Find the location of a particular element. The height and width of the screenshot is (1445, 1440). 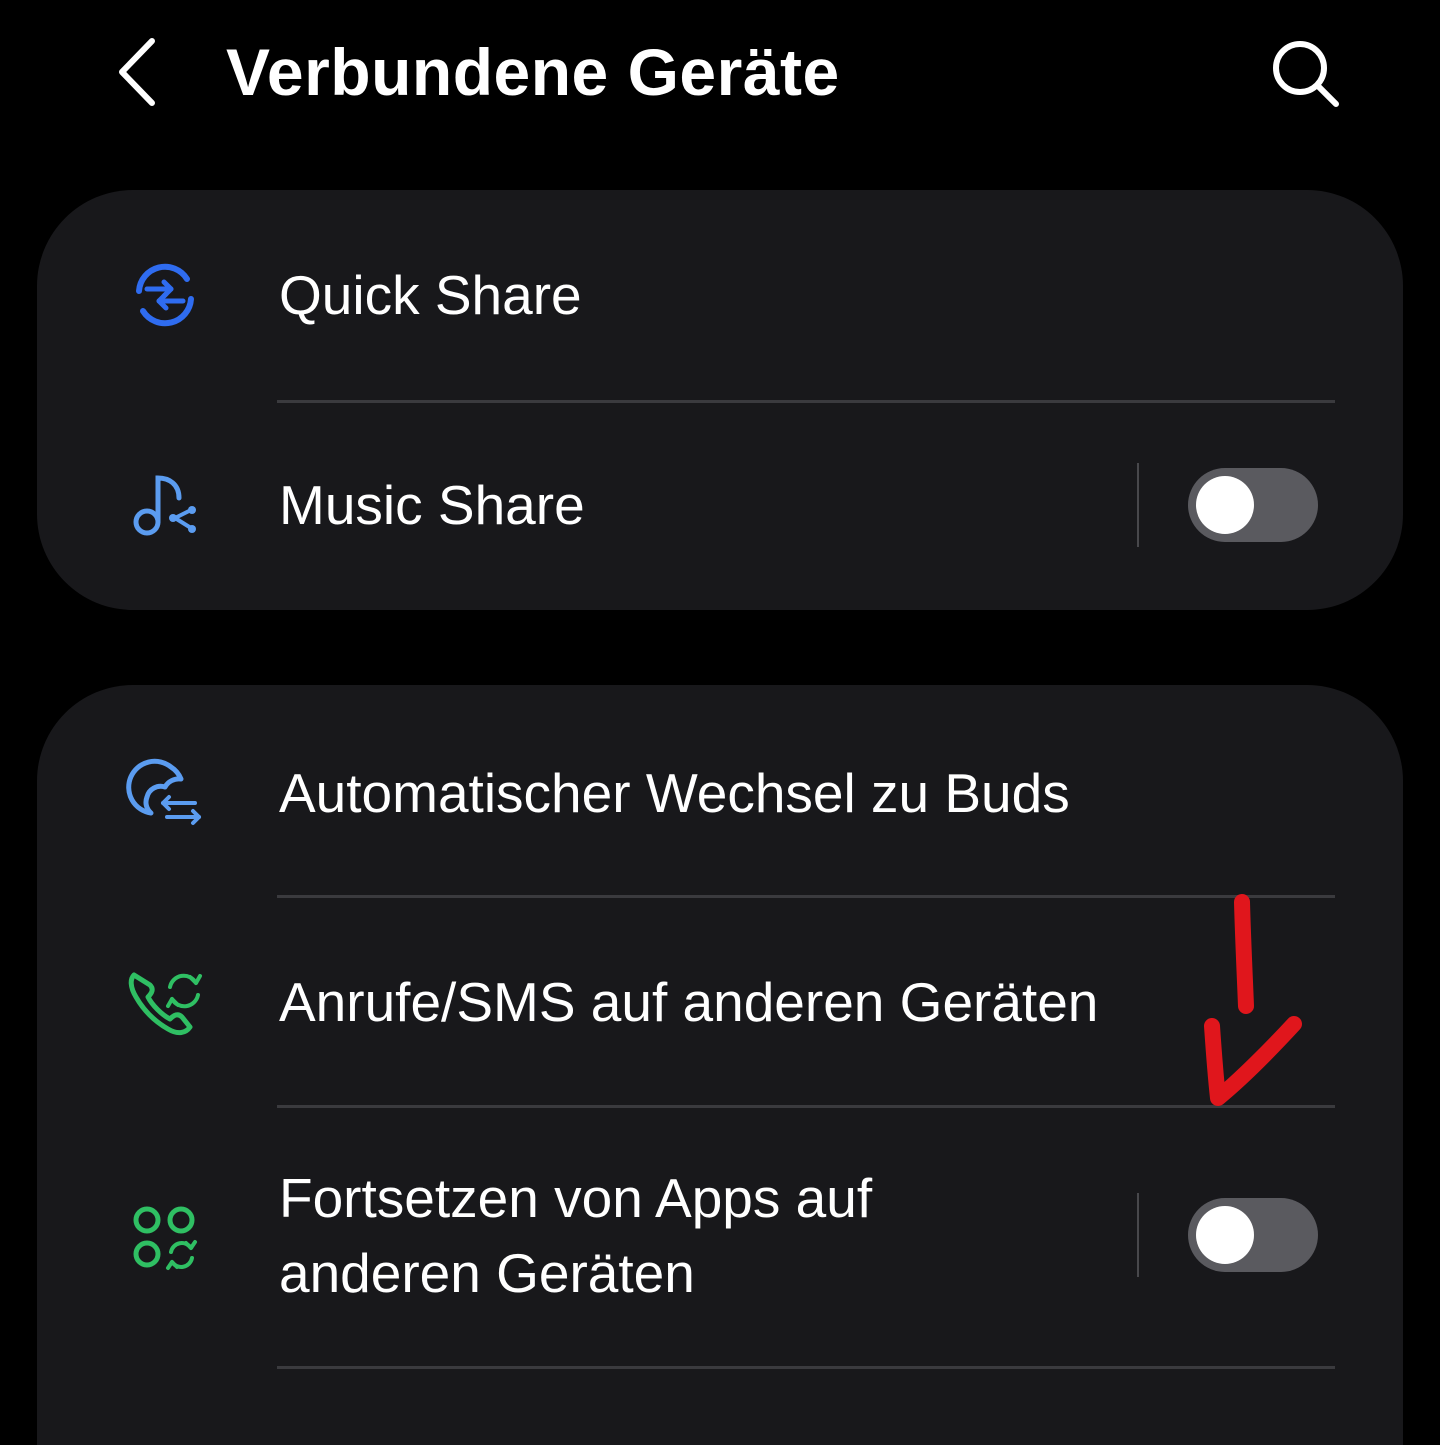

top-app-bar: Verbundene Geräte is located at coordinates (720, 75).